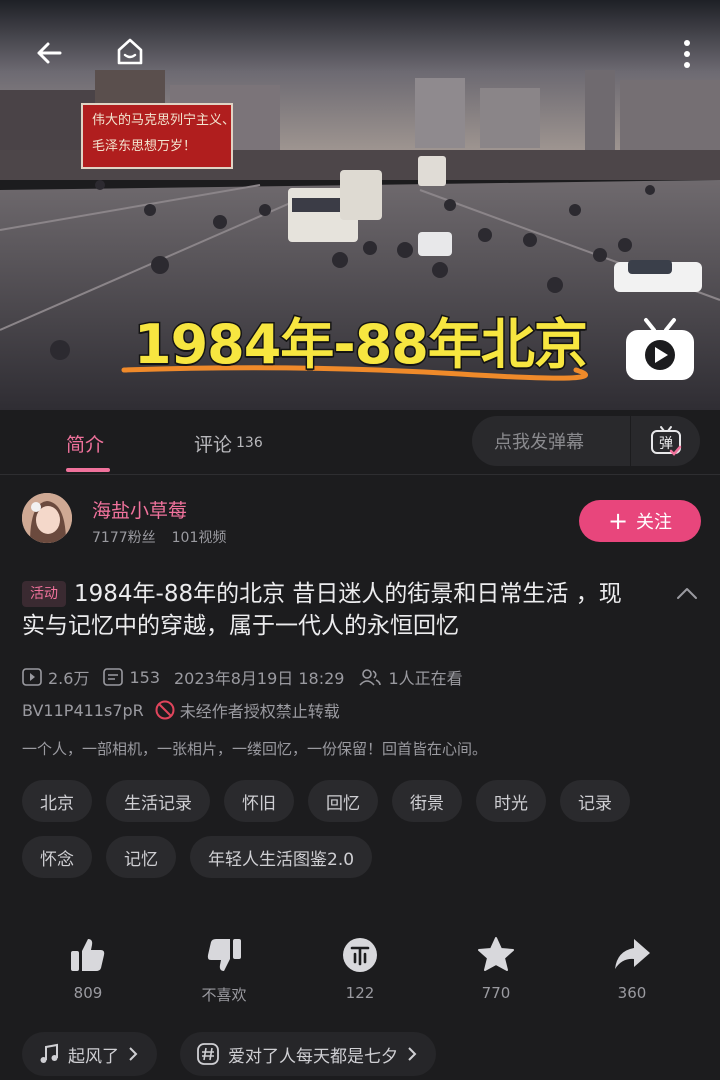  Describe the element at coordinates (511, 801) in the screenshot. I see `tag-chip: 时光` at that location.